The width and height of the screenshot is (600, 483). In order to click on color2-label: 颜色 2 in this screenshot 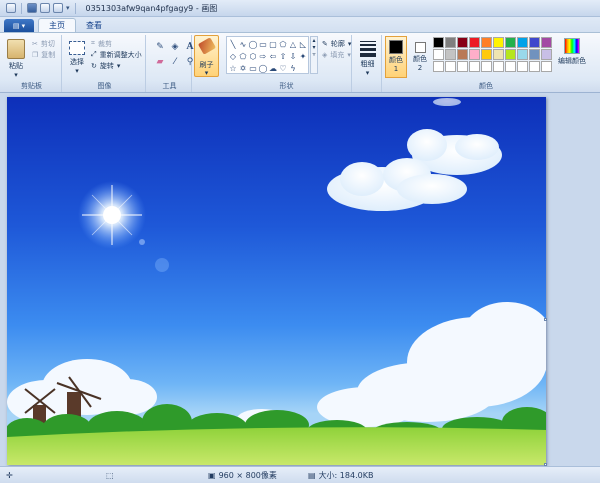, I will do `click(420, 63)`.